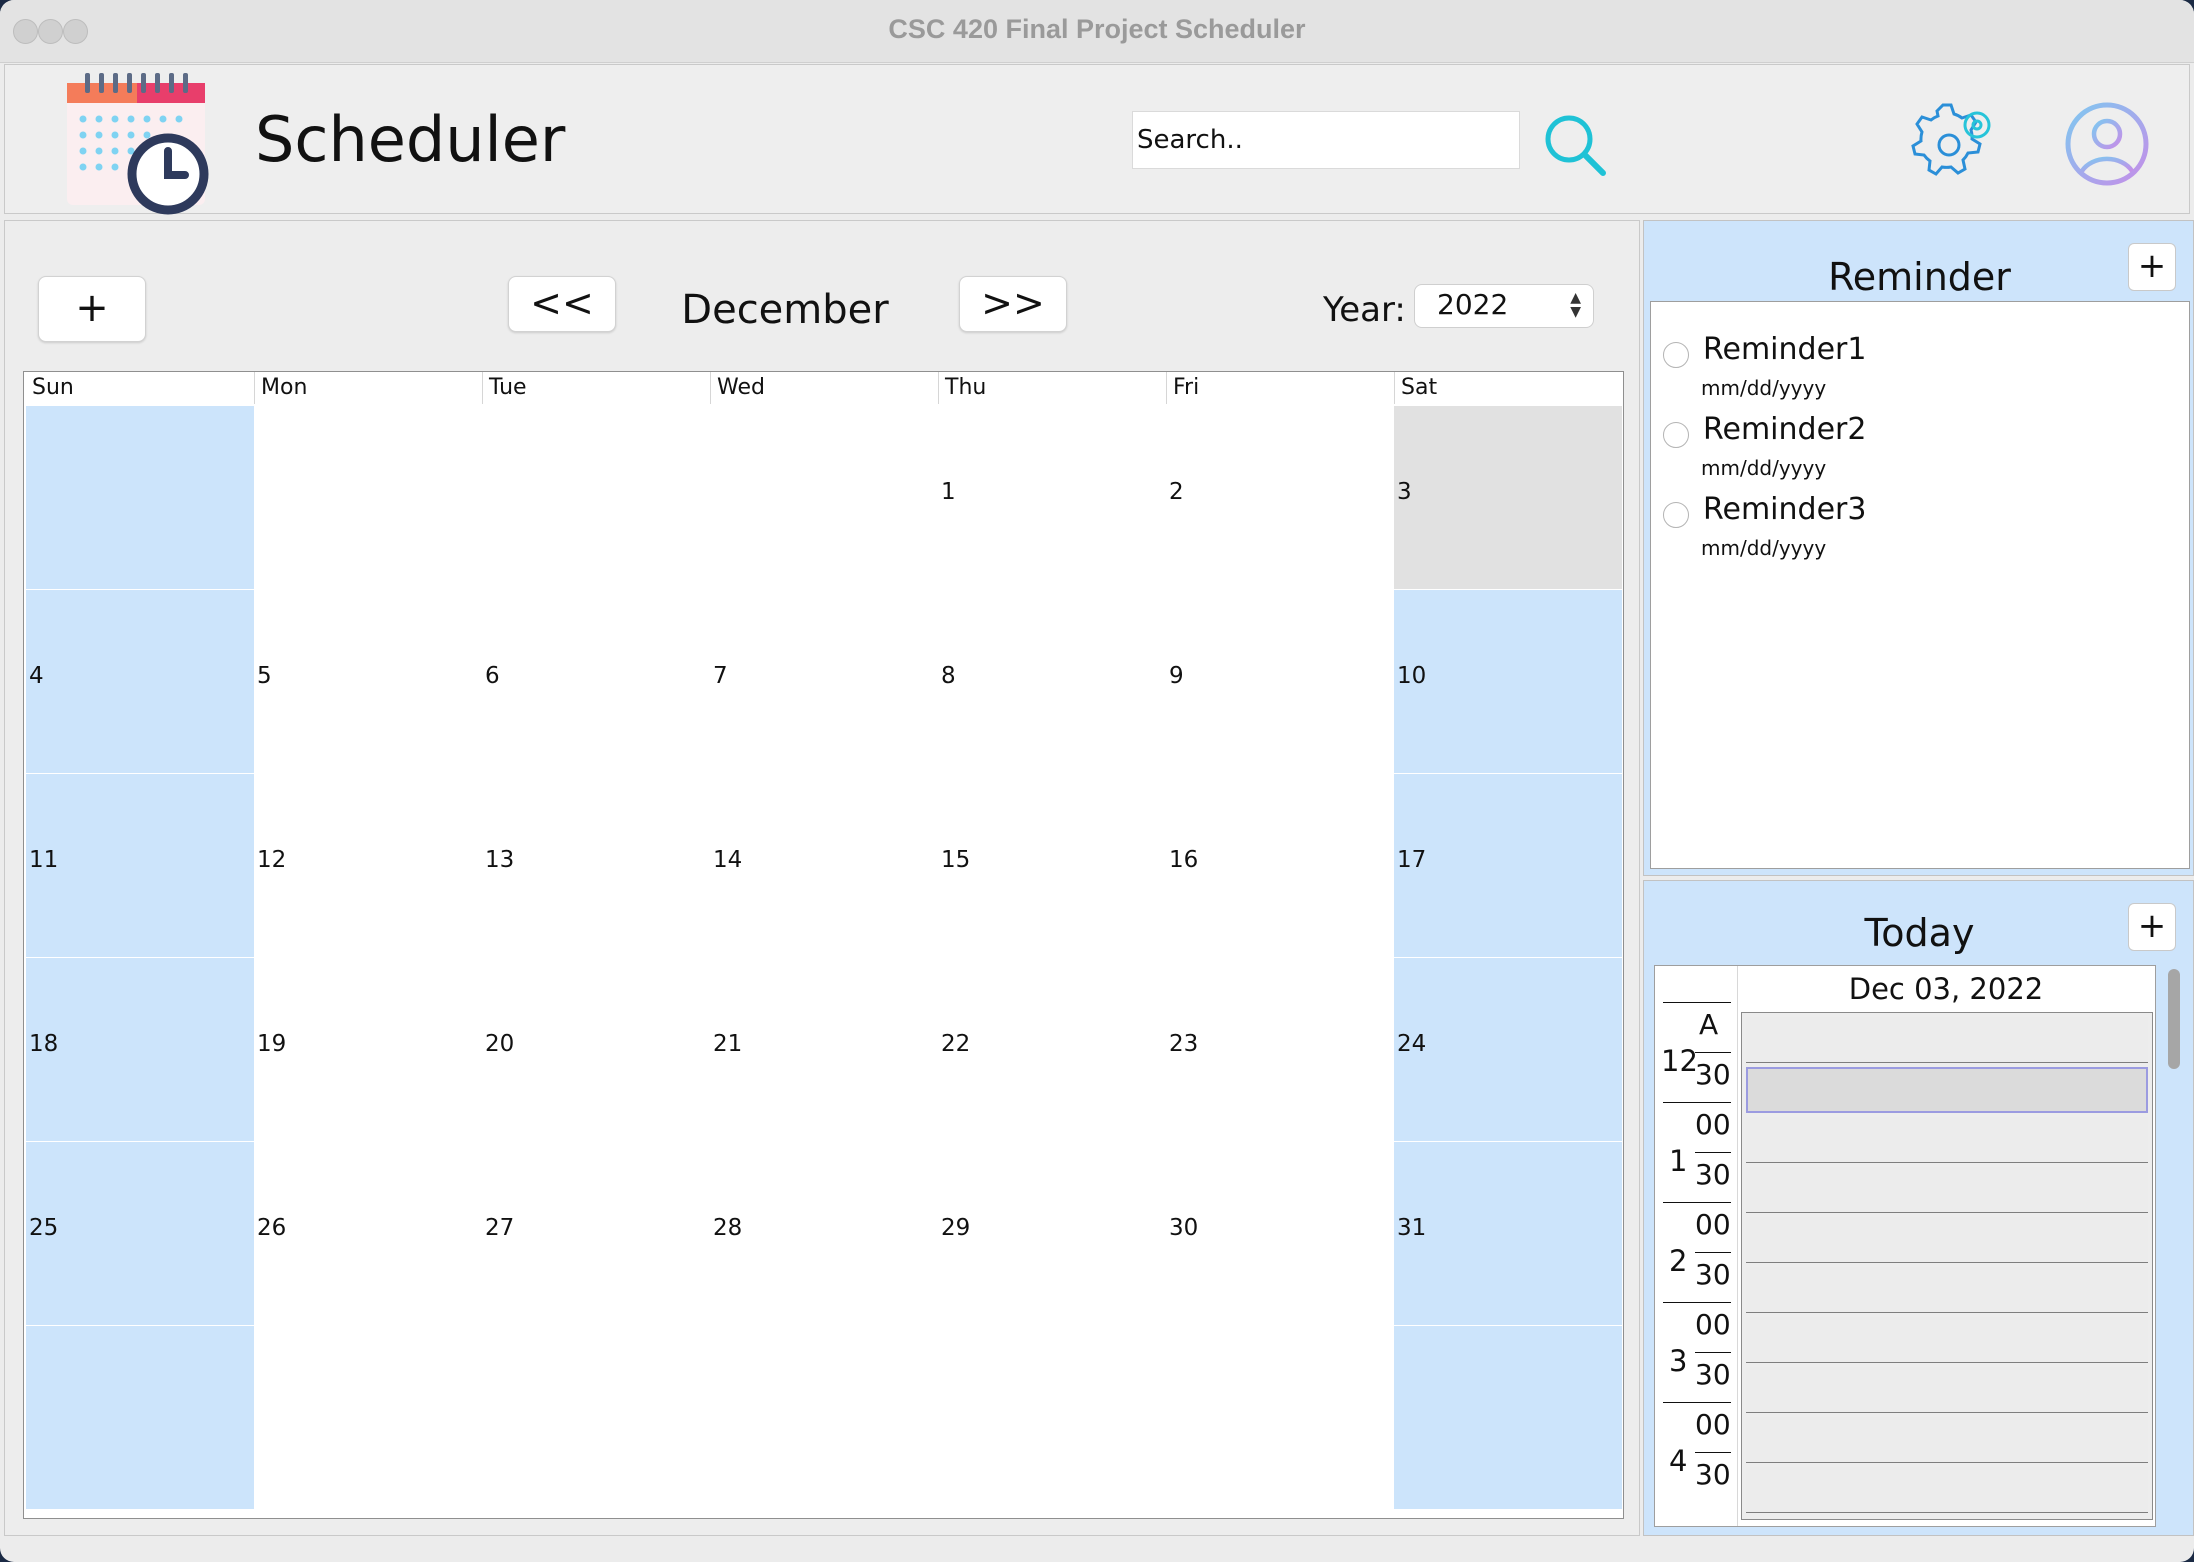 Image resolution: width=2194 pixels, height=1562 pixels. What do you see at coordinates (1508, 866) in the screenshot?
I see `day-cell-17: 17` at bounding box center [1508, 866].